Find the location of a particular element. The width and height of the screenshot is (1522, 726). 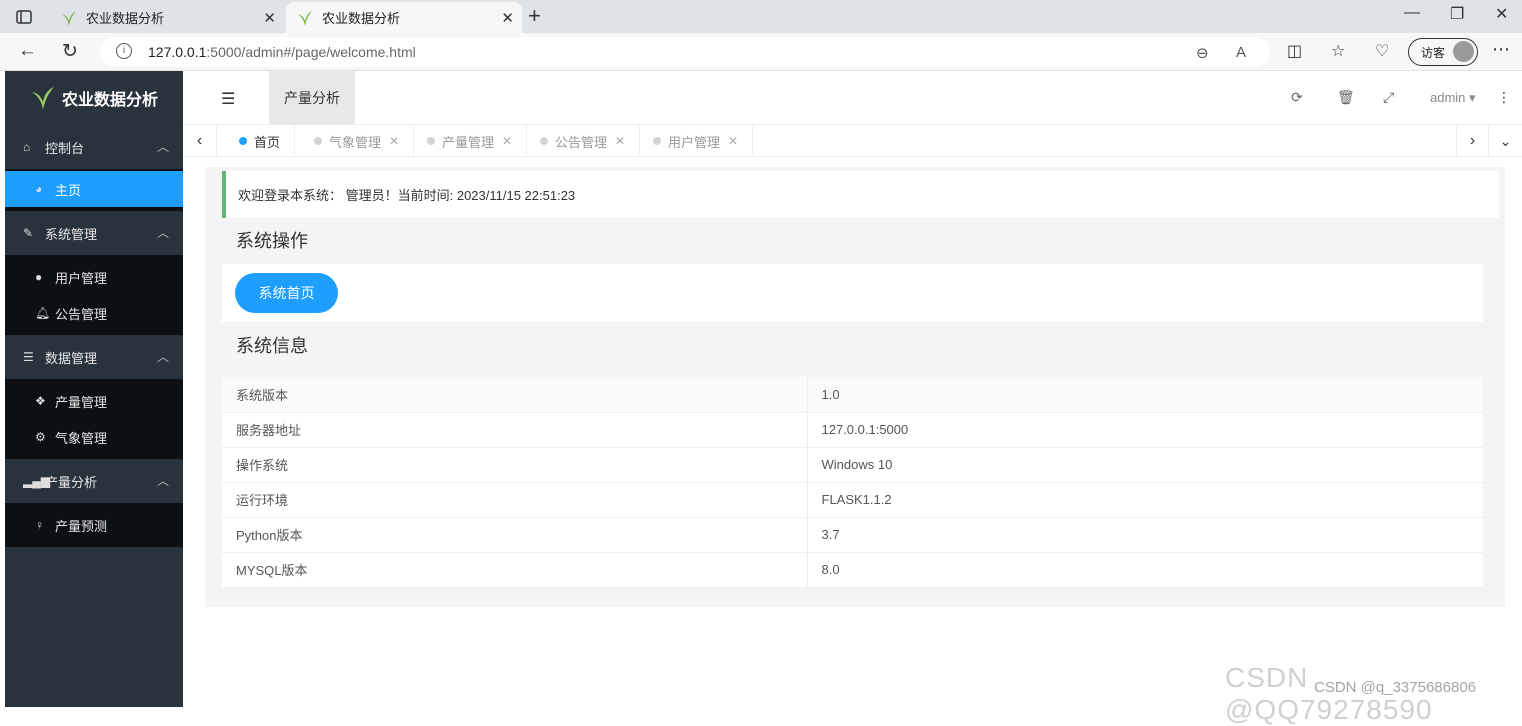

new-tab-icon: + is located at coordinates (534, 16).